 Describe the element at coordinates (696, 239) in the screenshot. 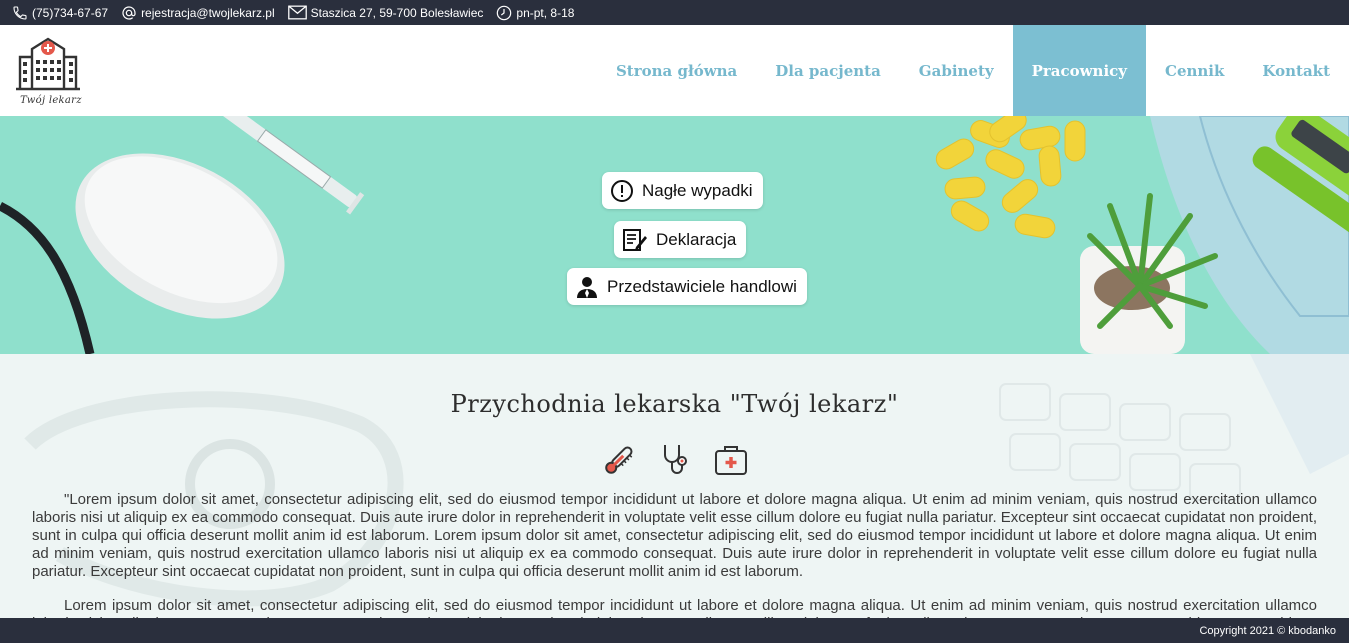

I see `declaration-label: Deklaracja` at that location.